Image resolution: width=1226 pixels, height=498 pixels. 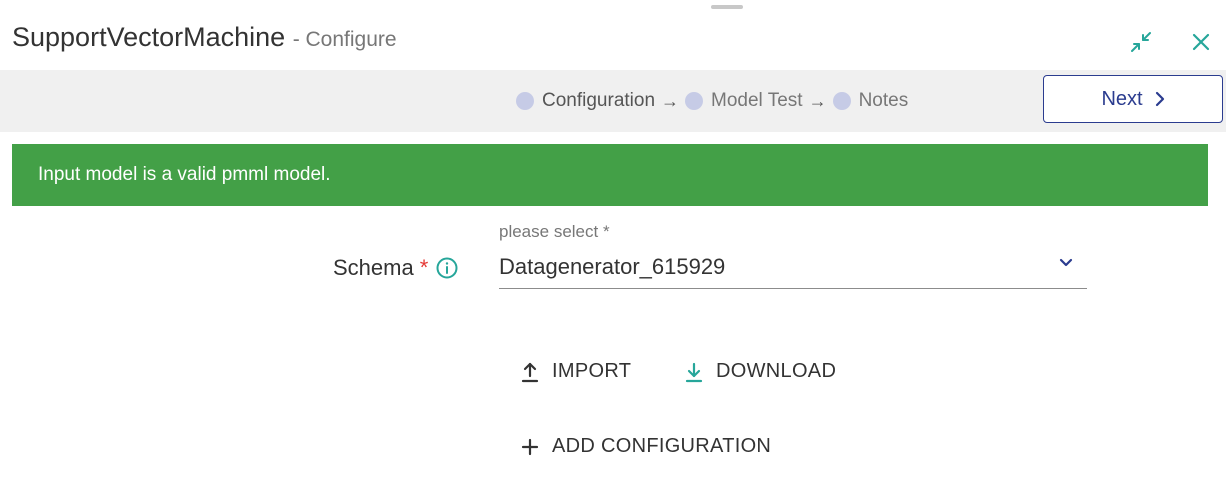 I want to click on step-notes: Notes, so click(x=870, y=101).